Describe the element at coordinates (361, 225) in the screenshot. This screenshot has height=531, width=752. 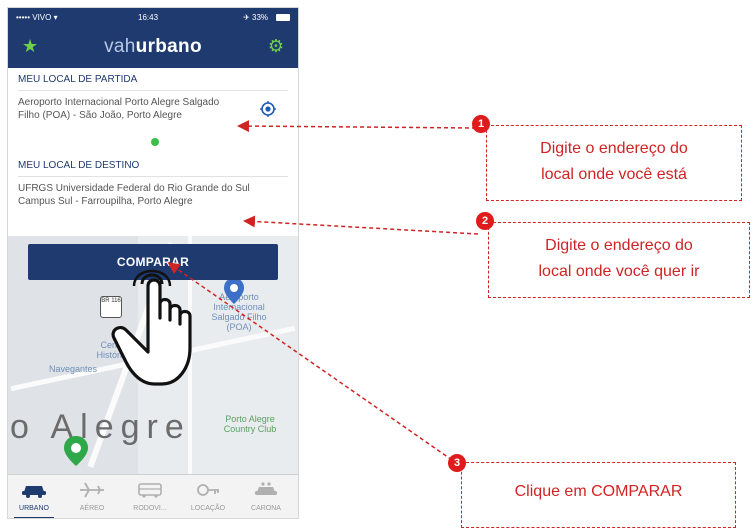
I see `arrow-to-destination` at that location.